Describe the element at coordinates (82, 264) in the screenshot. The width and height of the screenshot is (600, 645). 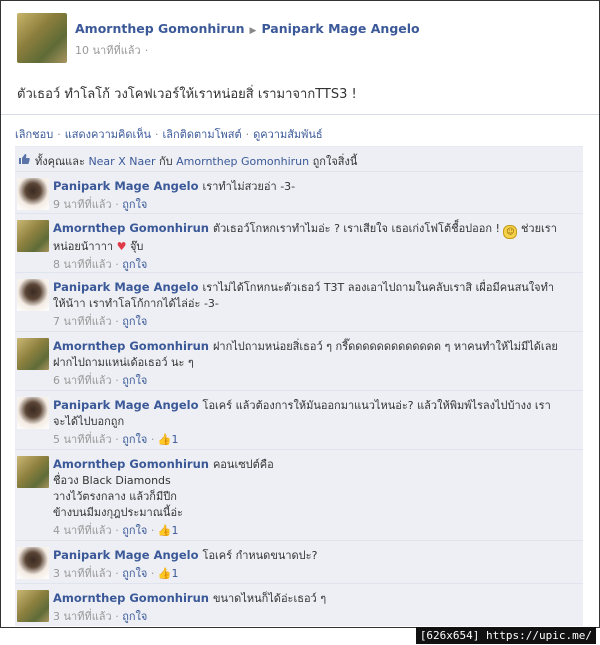
I see `comment-time: 8 นาทีที่แล้ว` at that location.